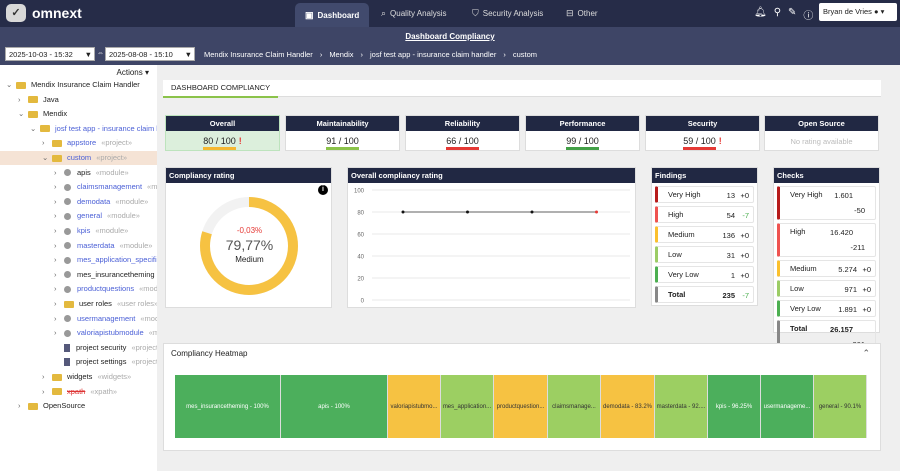 This screenshot has width=900, height=471. What do you see at coordinates (78, 173) in the screenshot?
I see `tree-item: › apis «module»` at bounding box center [78, 173].